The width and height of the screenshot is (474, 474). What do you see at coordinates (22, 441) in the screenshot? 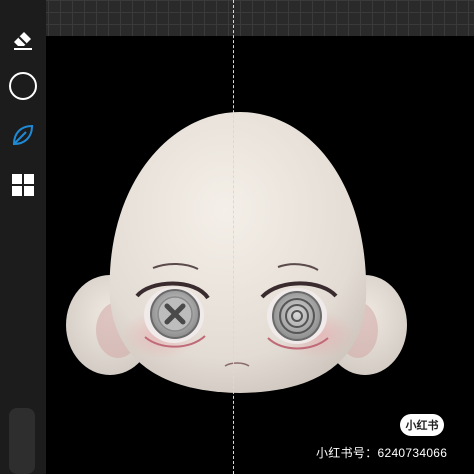
I see `opacity-slider-handle` at bounding box center [22, 441].